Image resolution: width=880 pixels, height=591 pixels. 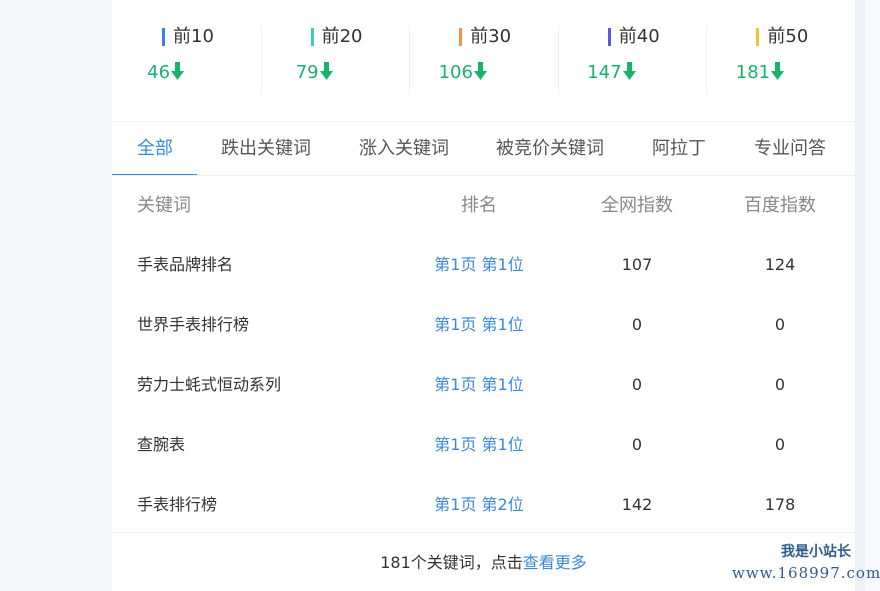 What do you see at coordinates (451, 562) in the screenshot?
I see `keyword-count-text: 181个关键词，点击` at bounding box center [451, 562].